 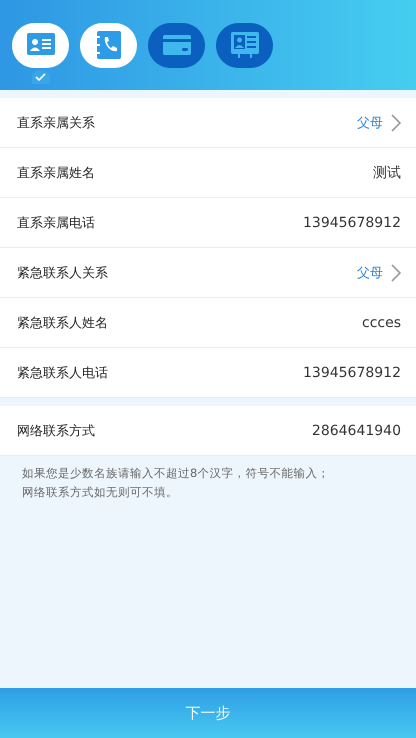 What do you see at coordinates (62, 373) in the screenshot?
I see `field-label: 紧急联系人电话` at bounding box center [62, 373].